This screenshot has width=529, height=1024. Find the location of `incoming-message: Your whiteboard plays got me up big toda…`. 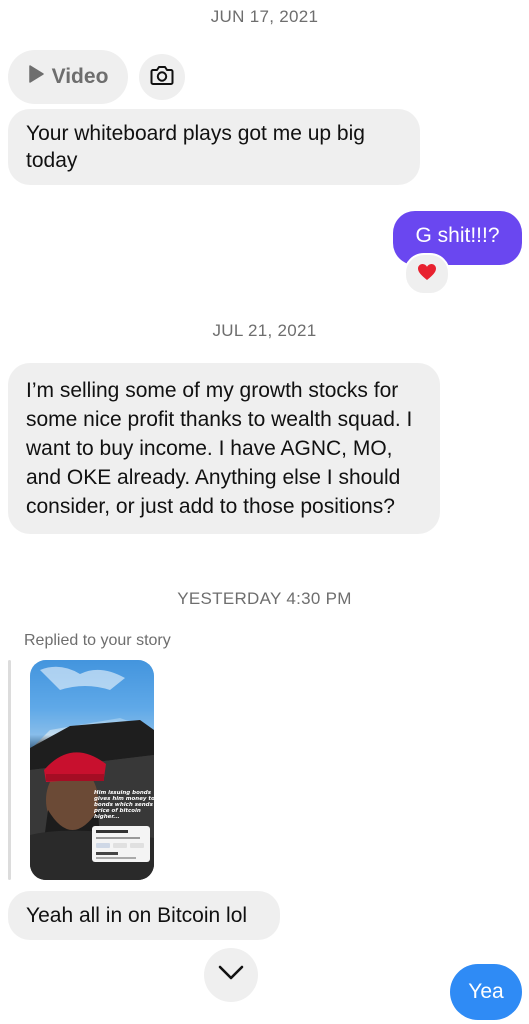

incoming-message: Your whiteboard plays got me up big toda… is located at coordinates (214, 147).